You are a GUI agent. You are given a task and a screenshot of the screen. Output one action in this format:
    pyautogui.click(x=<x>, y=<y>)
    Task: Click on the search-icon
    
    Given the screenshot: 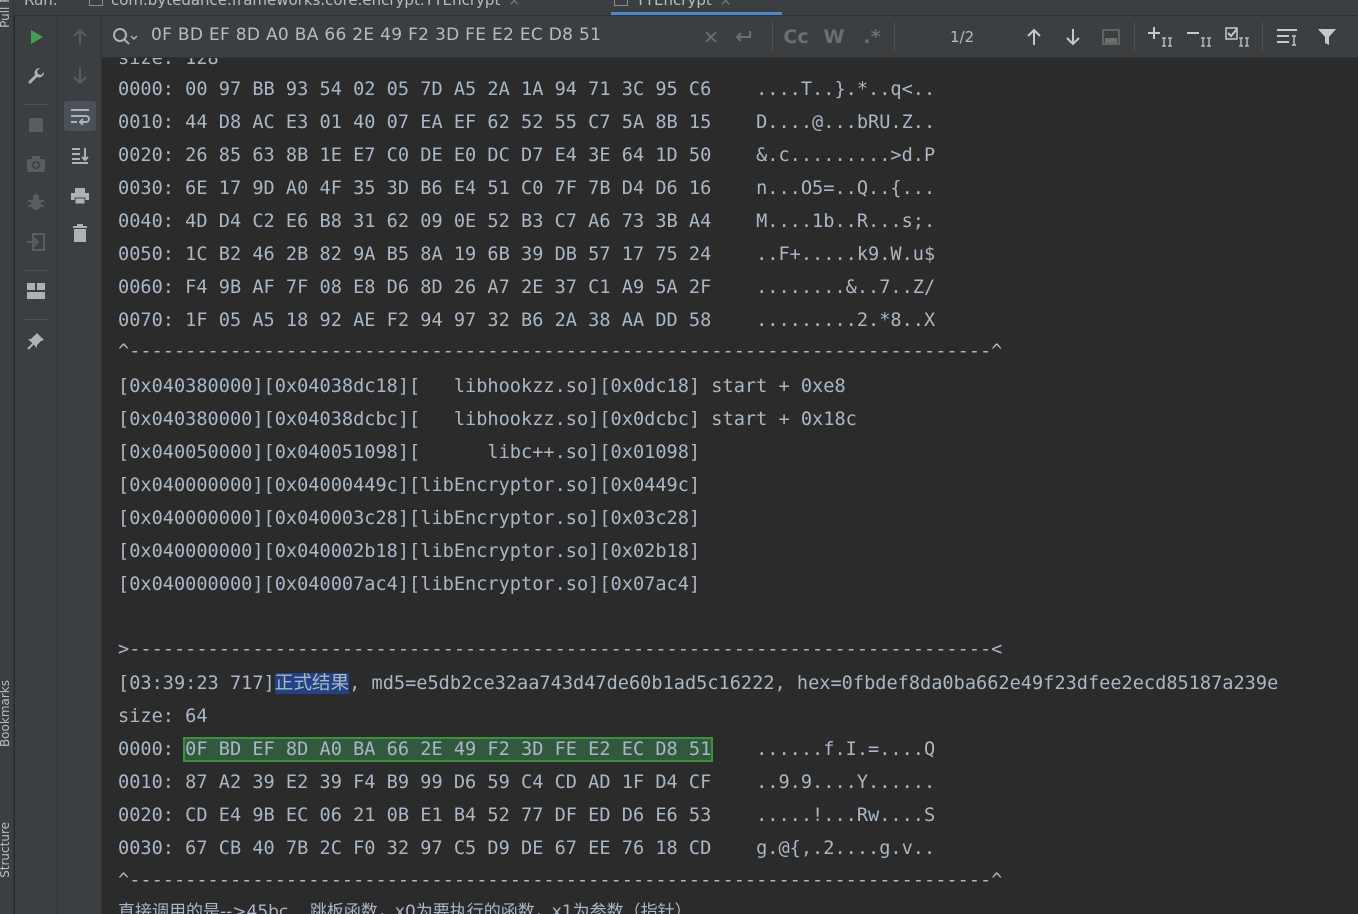 What is the action you would take?
    pyautogui.click(x=125, y=37)
    